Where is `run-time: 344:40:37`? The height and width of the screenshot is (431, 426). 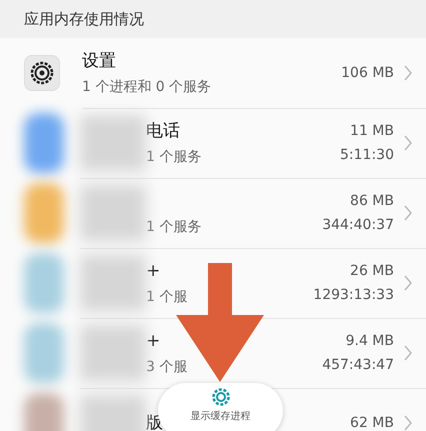
run-time: 344:40:37 is located at coordinates (358, 224).